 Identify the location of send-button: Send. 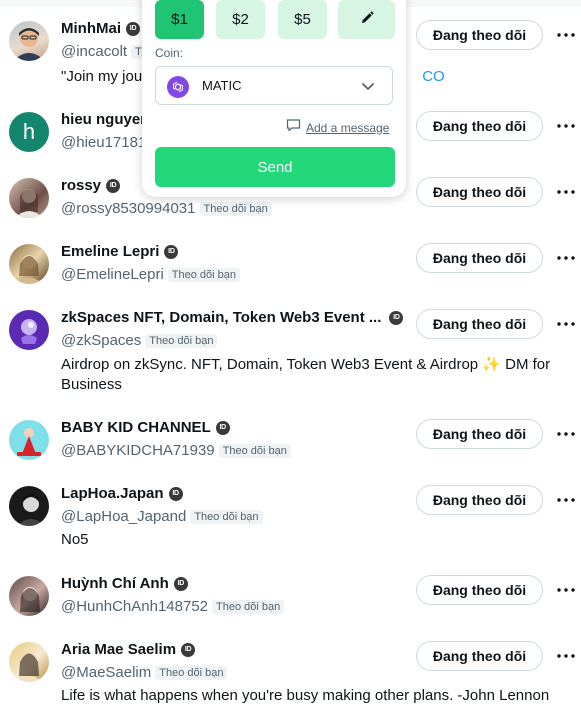
(275, 167).